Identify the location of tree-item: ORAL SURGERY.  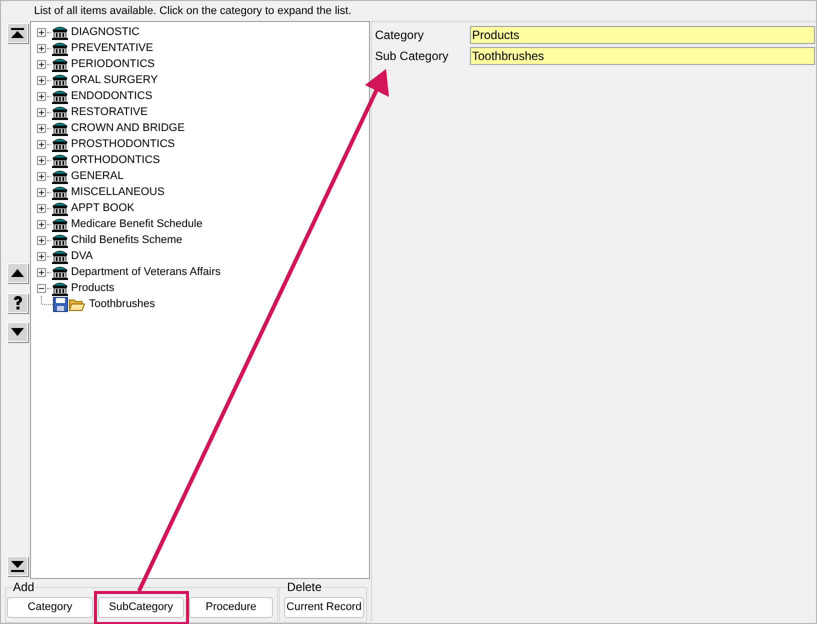
(114, 80).